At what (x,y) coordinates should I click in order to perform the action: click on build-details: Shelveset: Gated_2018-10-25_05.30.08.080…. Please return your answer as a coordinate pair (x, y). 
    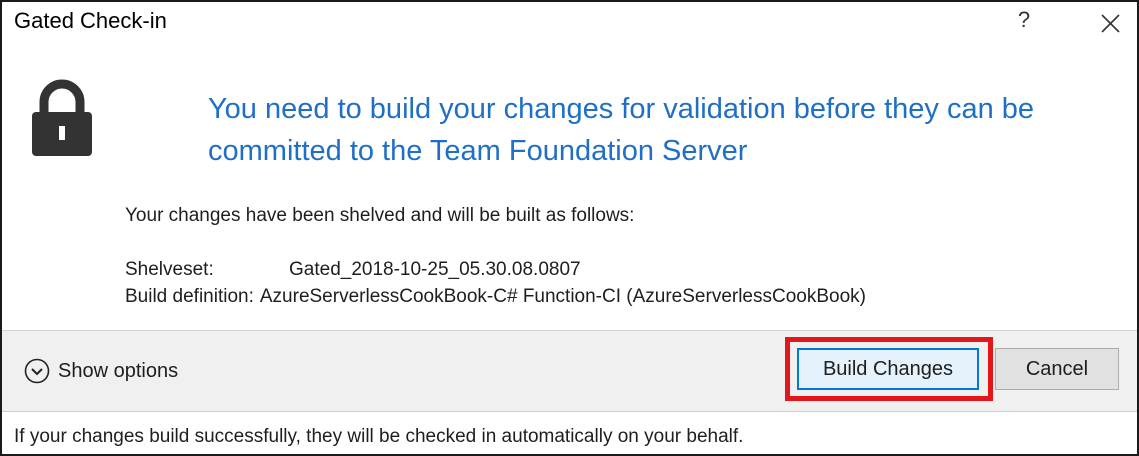
    Looking at the image, I should click on (495, 283).